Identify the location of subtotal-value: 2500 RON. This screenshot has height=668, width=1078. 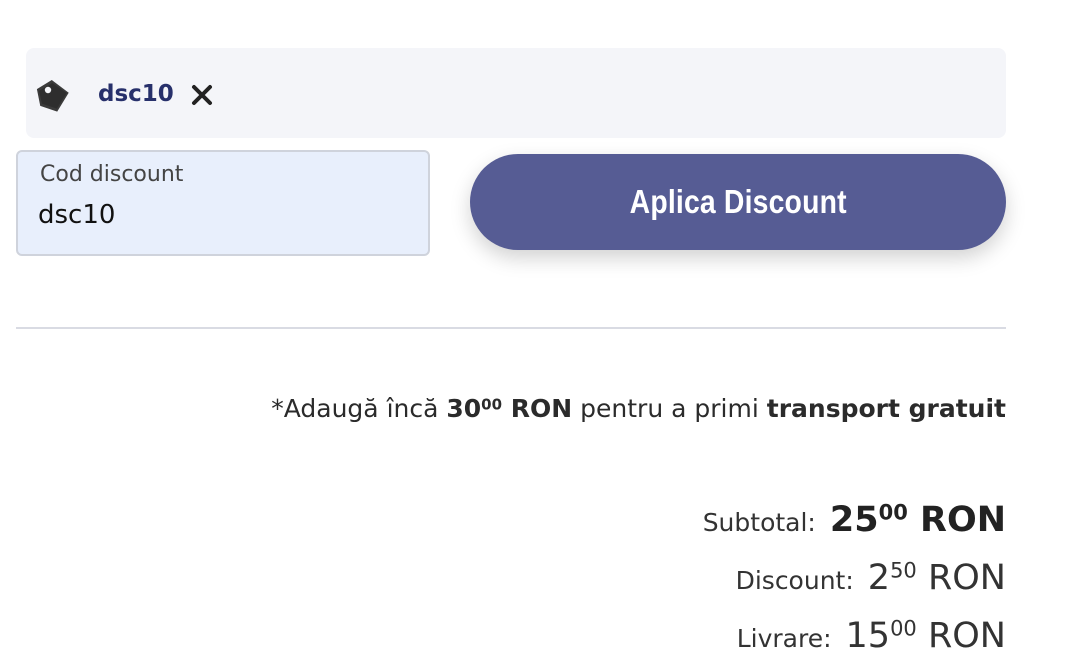
(917, 520).